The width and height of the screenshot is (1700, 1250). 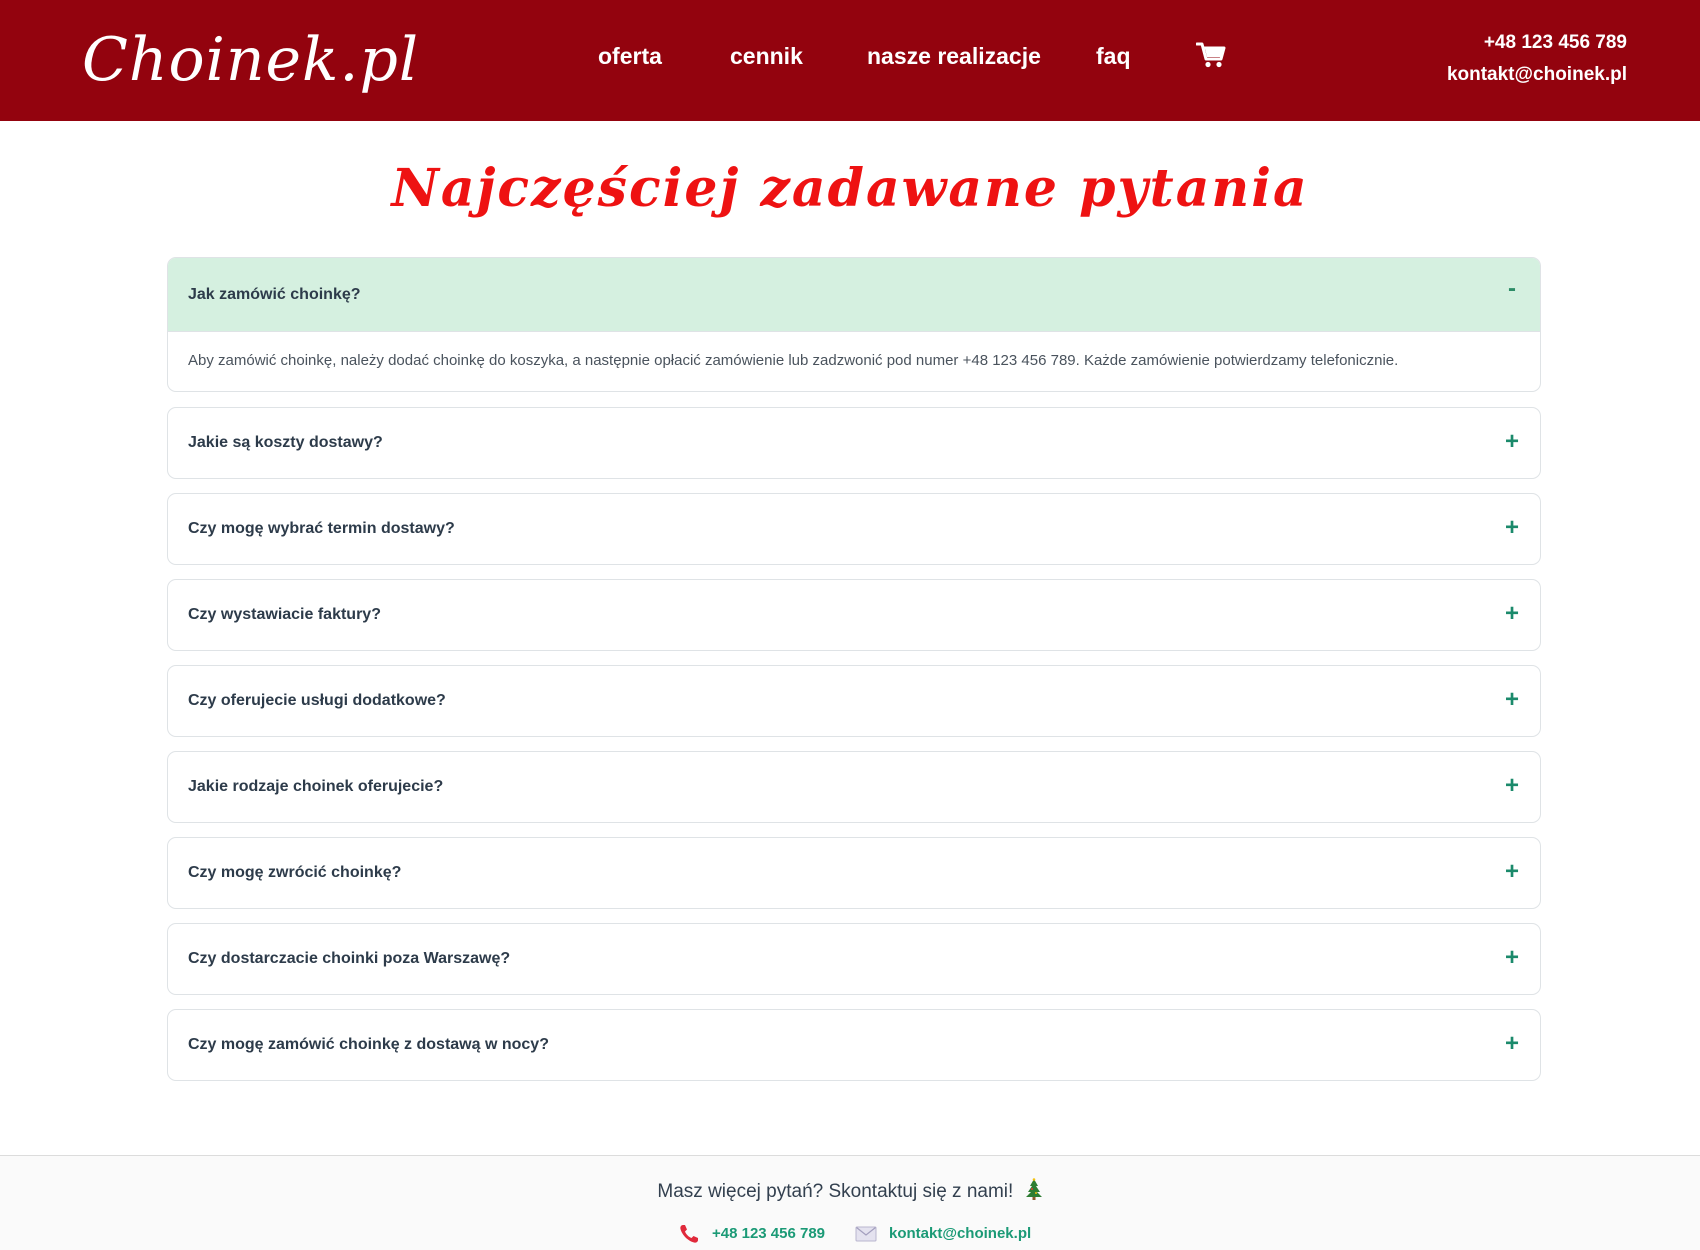 I want to click on faq-item: Czy mogę wybrać termin dostawy? +, so click(x=854, y=529).